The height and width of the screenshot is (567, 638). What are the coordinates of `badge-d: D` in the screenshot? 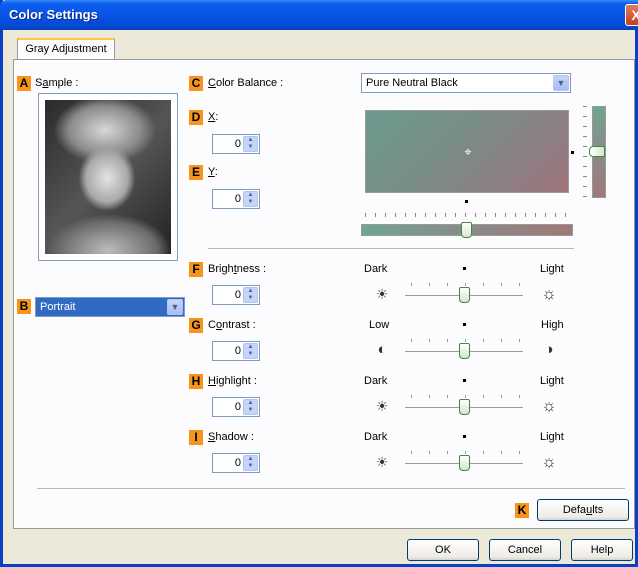 It's located at (196, 117).